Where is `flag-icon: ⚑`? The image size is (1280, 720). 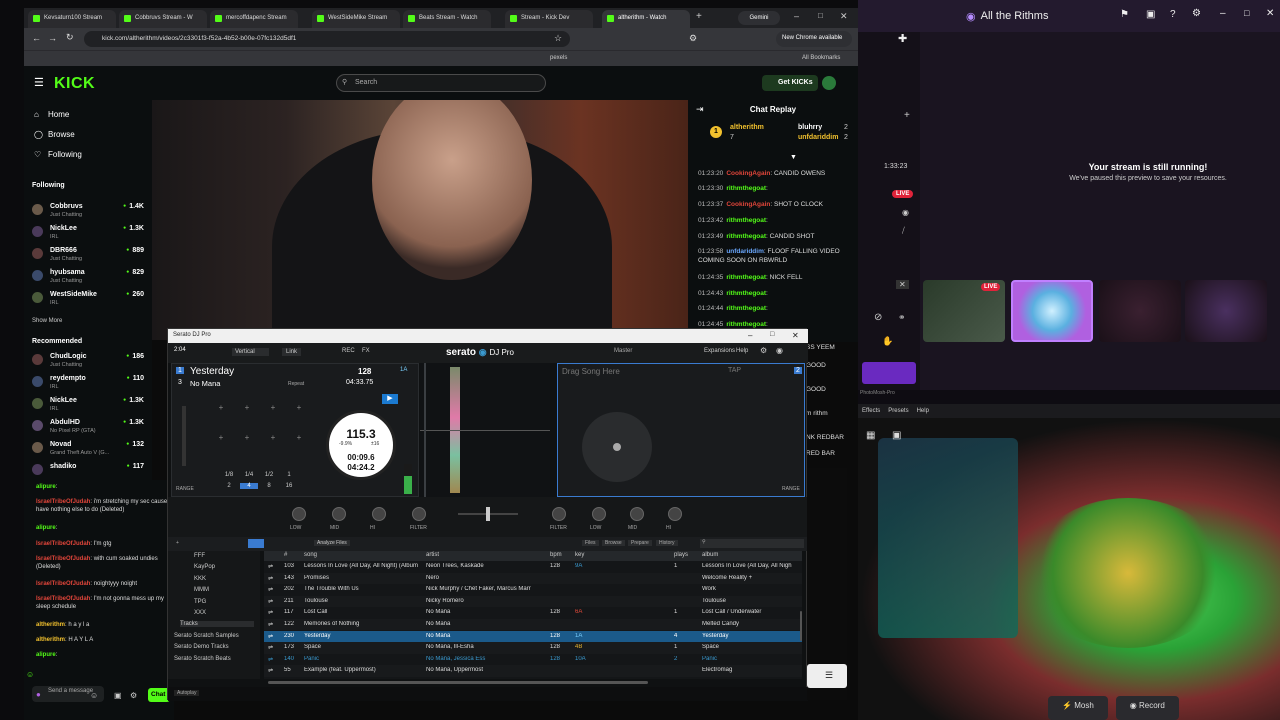 flag-icon: ⚑ is located at coordinates (1124, 14).